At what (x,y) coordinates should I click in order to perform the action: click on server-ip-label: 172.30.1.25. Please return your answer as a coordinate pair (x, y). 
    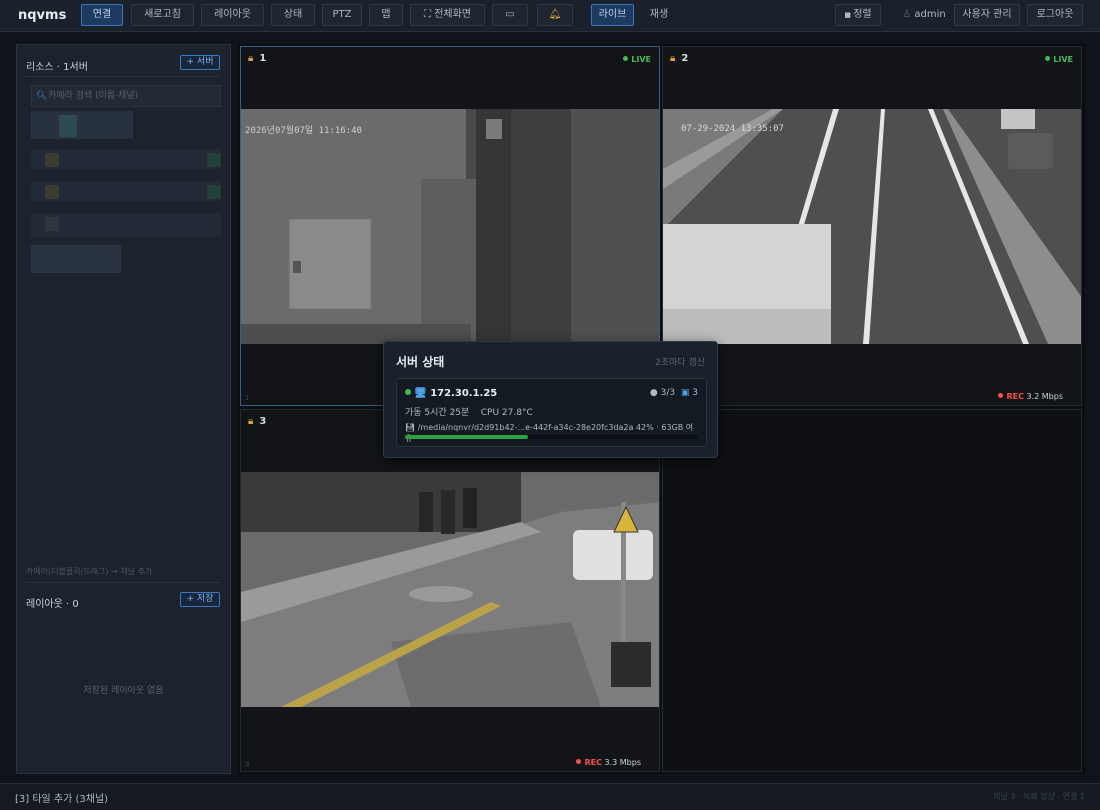
    Looking at the image, I should click on (464, 393).